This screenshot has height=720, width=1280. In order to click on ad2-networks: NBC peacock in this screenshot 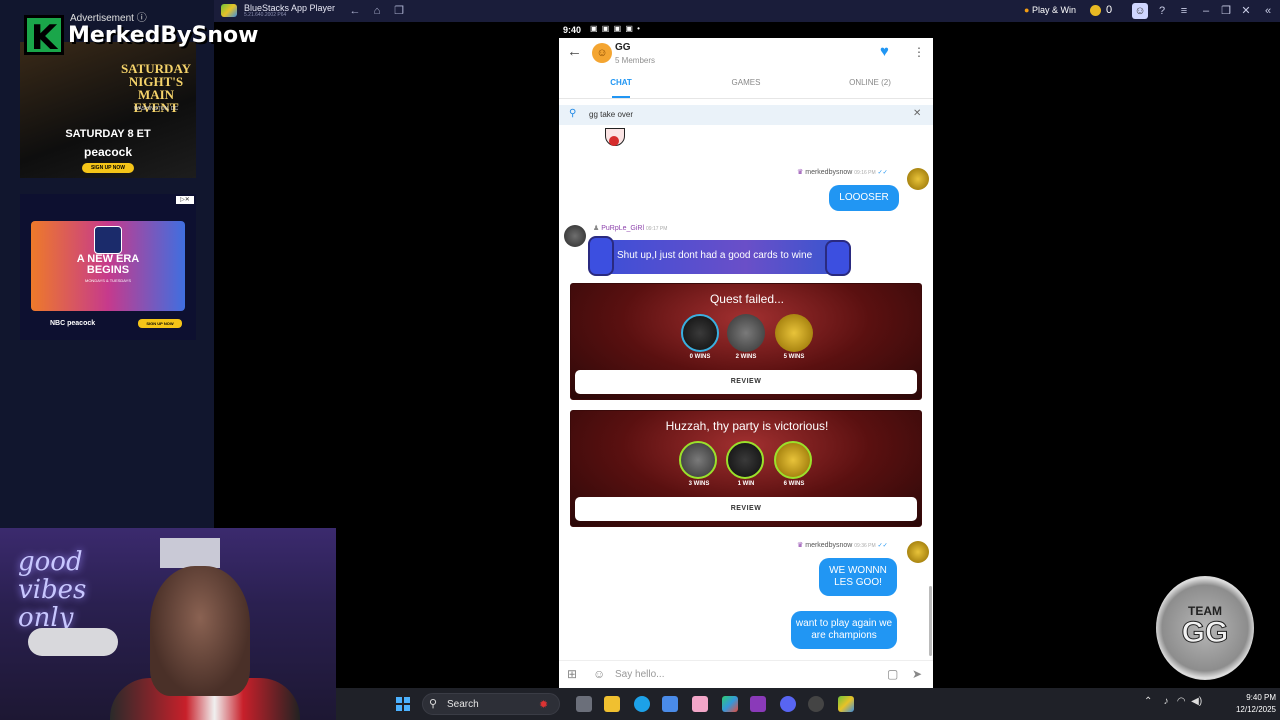, I will do `click(73, 323)`.